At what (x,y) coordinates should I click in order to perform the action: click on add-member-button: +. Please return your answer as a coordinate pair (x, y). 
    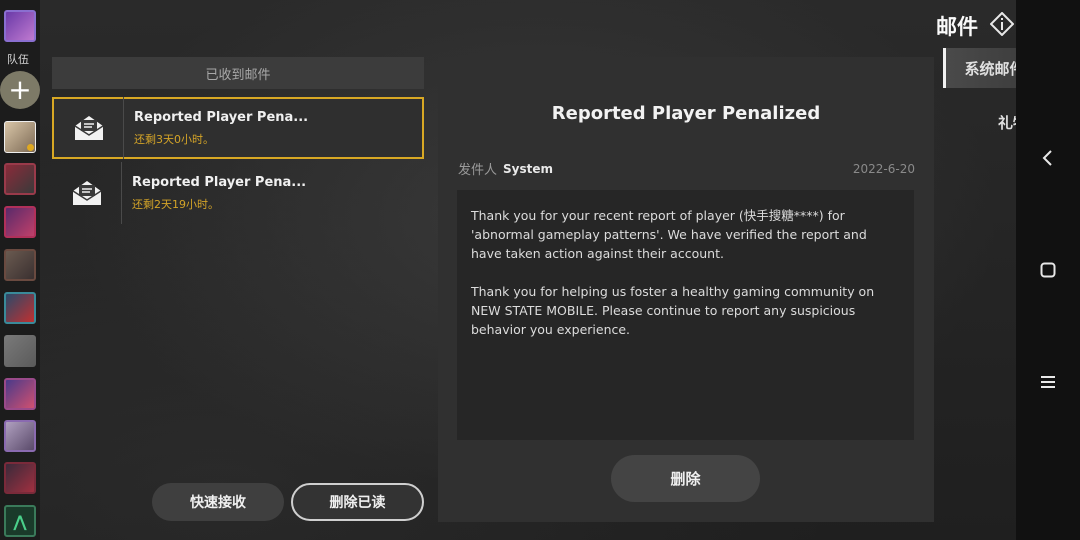
    Looking at the image, I should click on (20, 90).